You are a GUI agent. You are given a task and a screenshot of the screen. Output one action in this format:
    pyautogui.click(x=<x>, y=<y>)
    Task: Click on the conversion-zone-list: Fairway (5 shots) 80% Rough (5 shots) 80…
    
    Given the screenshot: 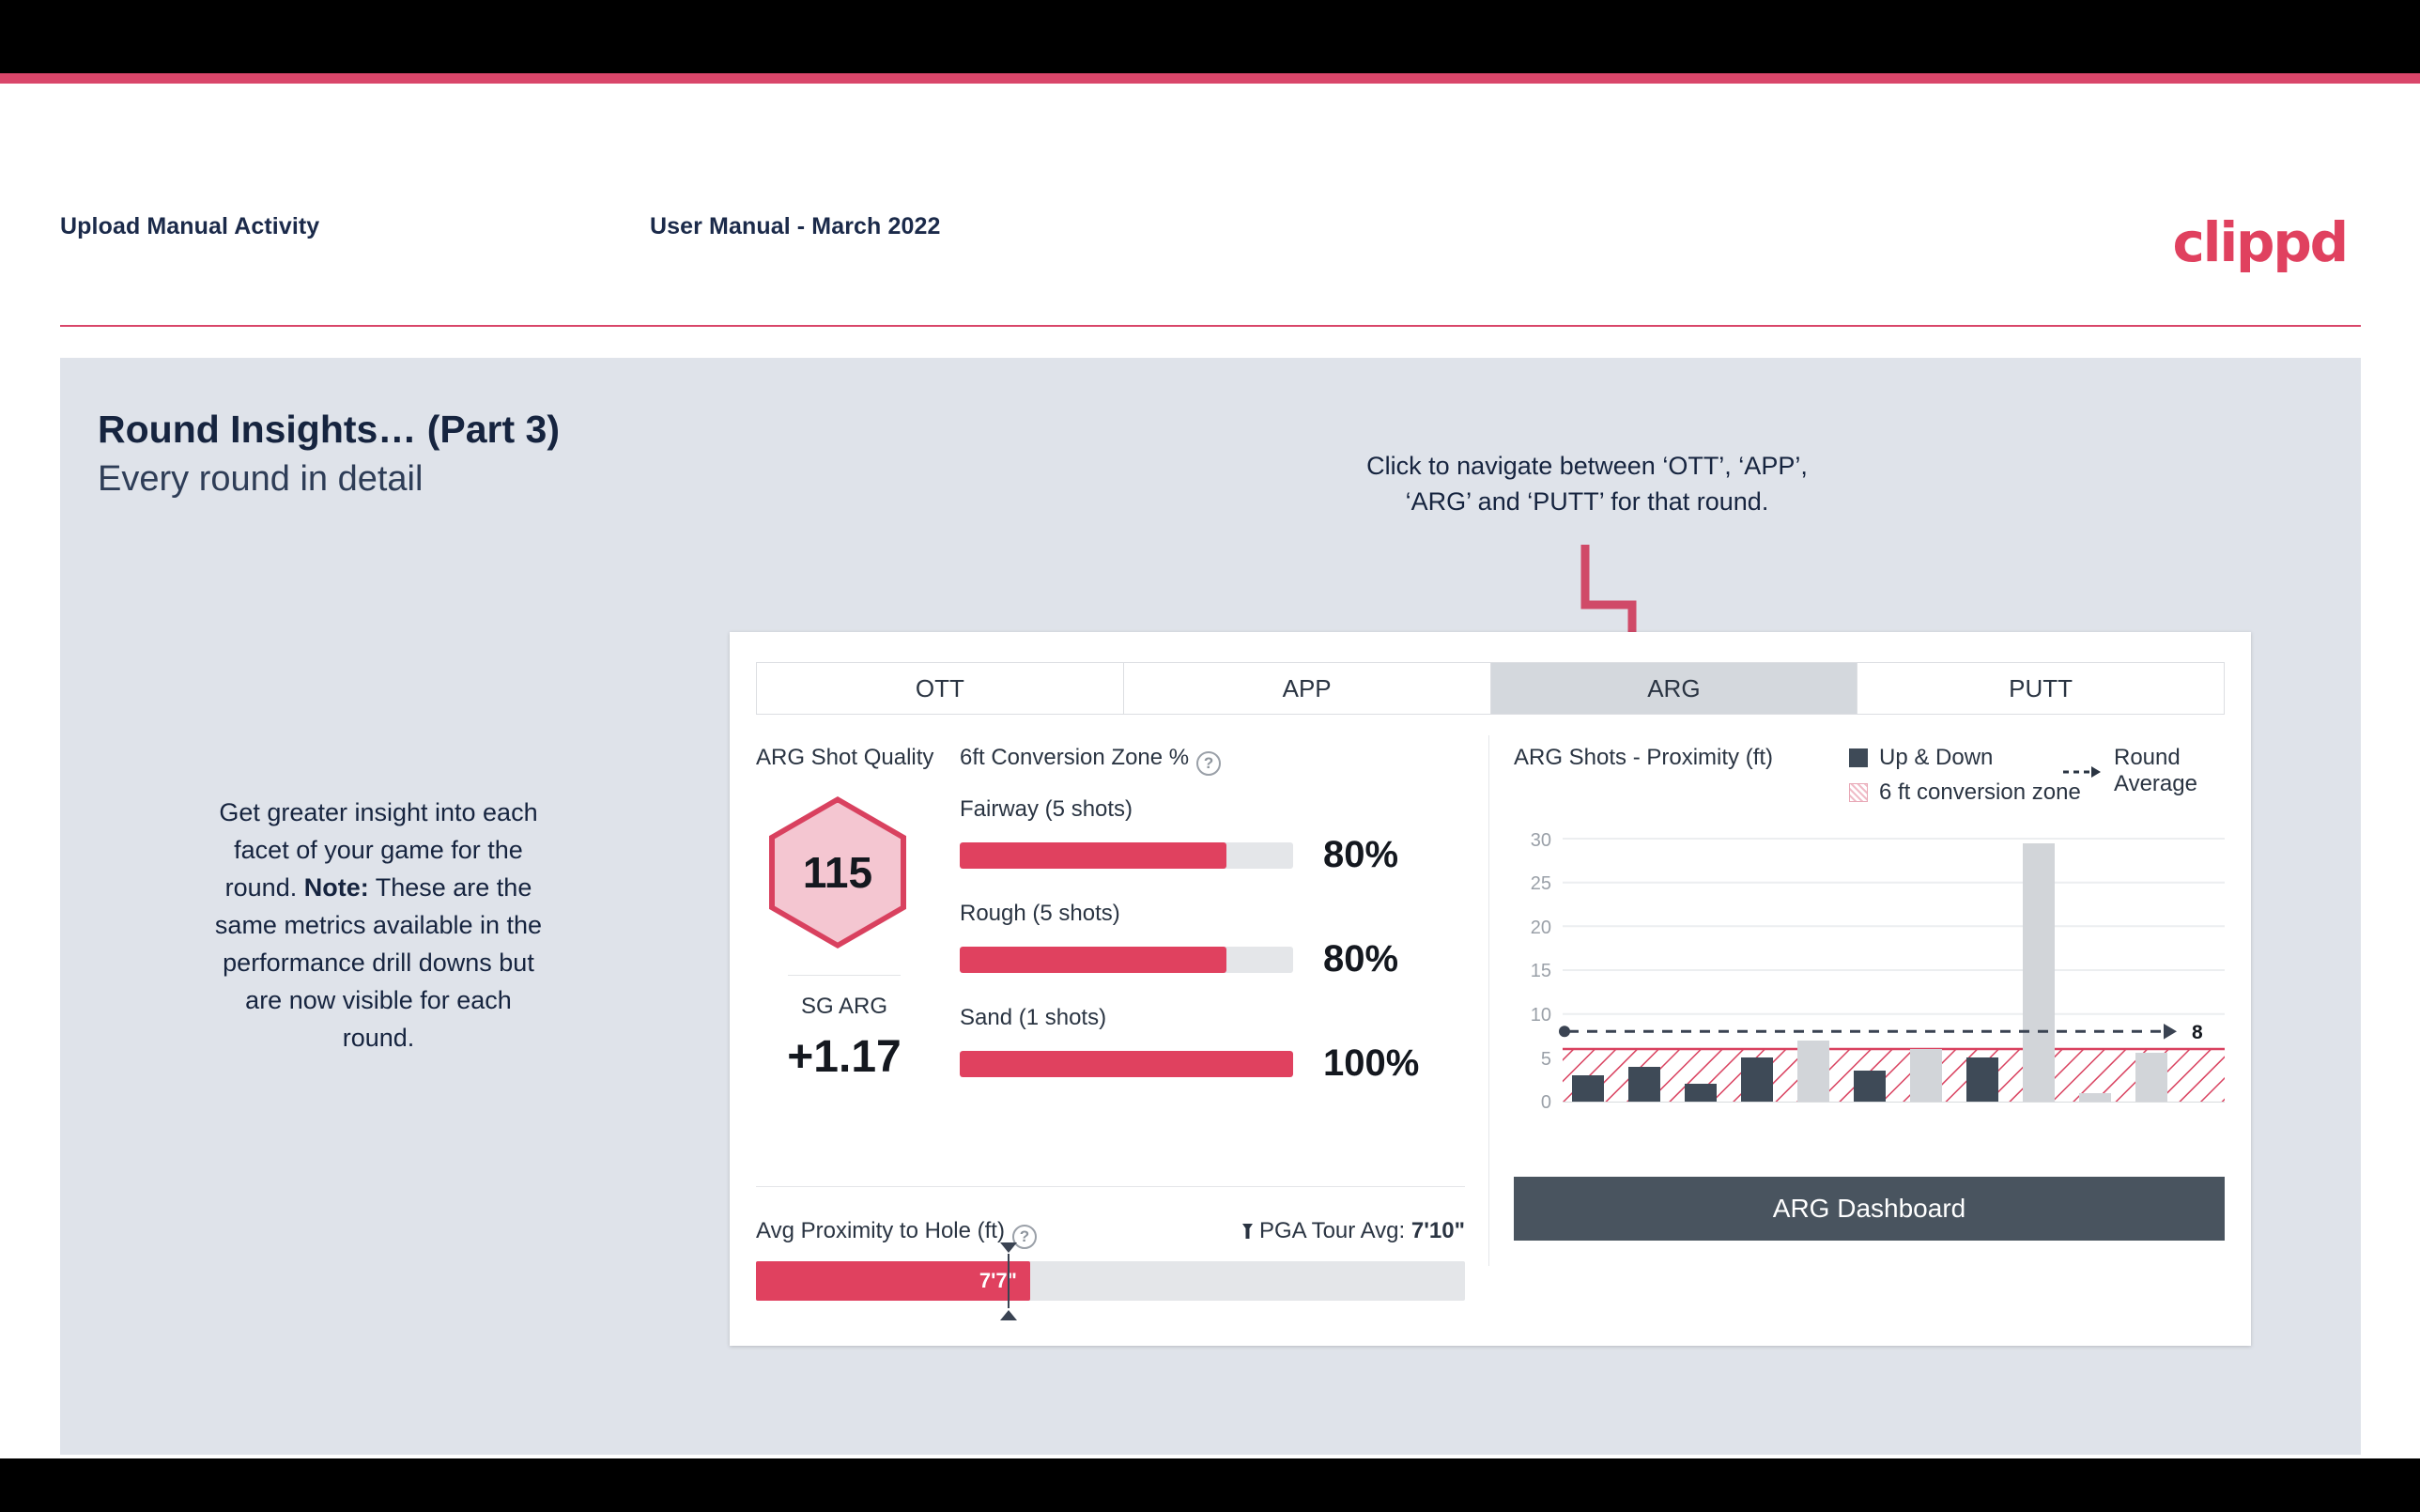 What is the action you would take?
    pyautogui.click(x=1213, y=953)
    